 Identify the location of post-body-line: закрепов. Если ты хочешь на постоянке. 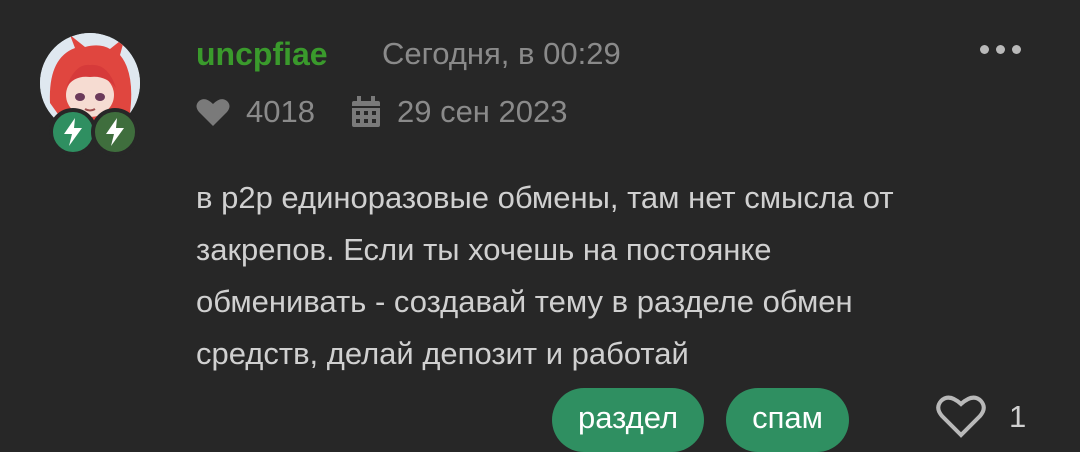
(484, 249).